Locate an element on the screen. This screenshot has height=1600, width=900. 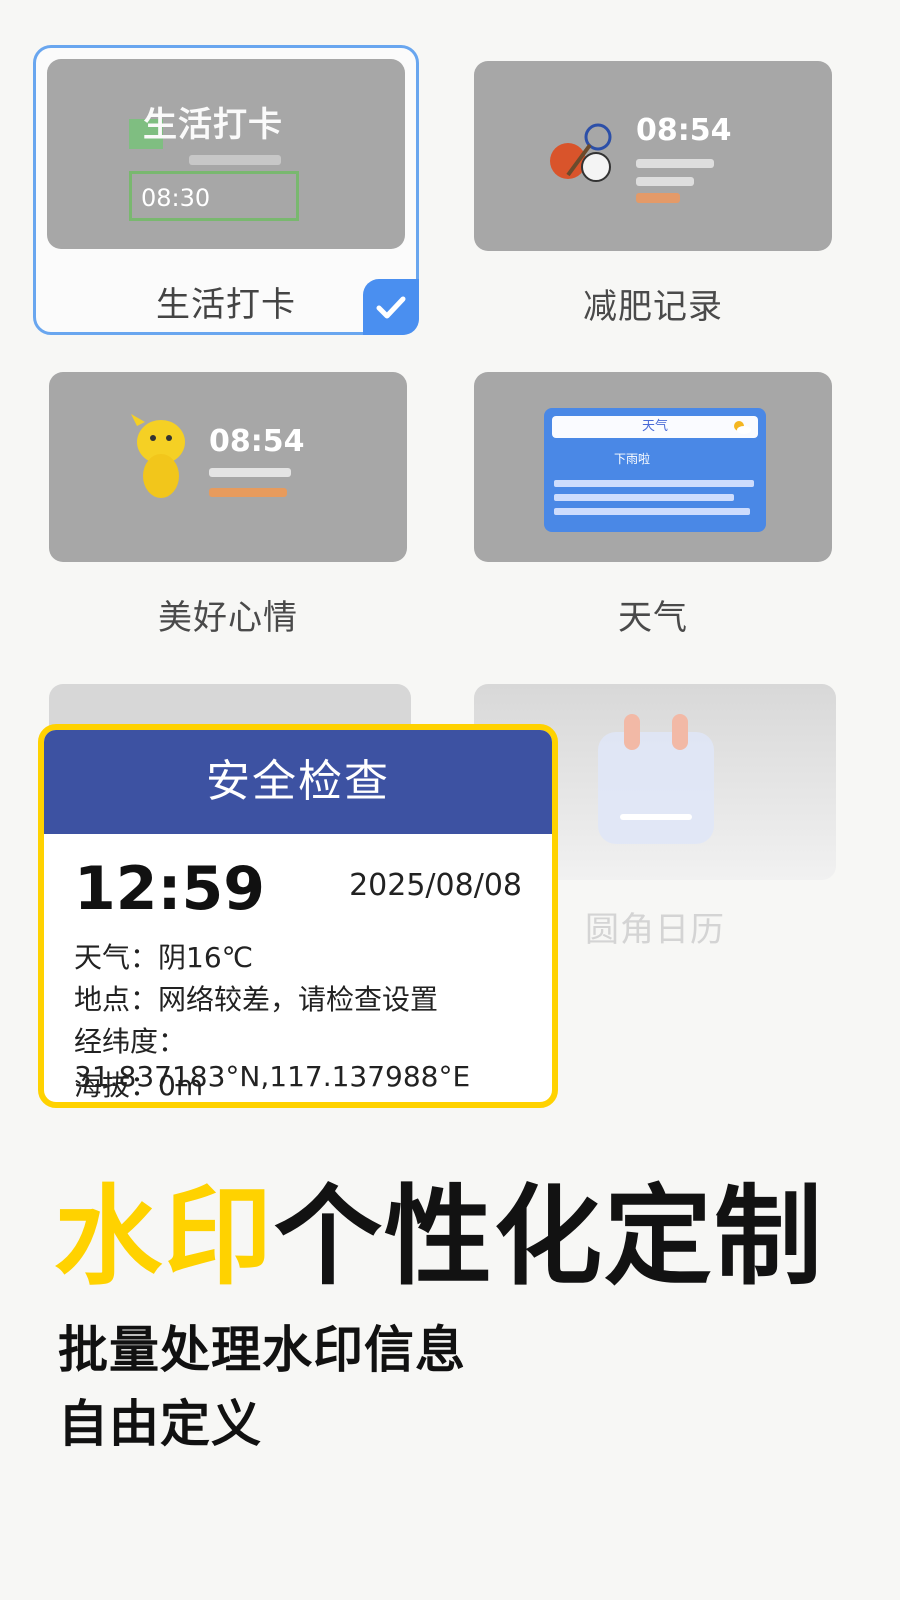
template-card-weather: 天气 下雨啦 天气 is located at coordinates (653, 503).